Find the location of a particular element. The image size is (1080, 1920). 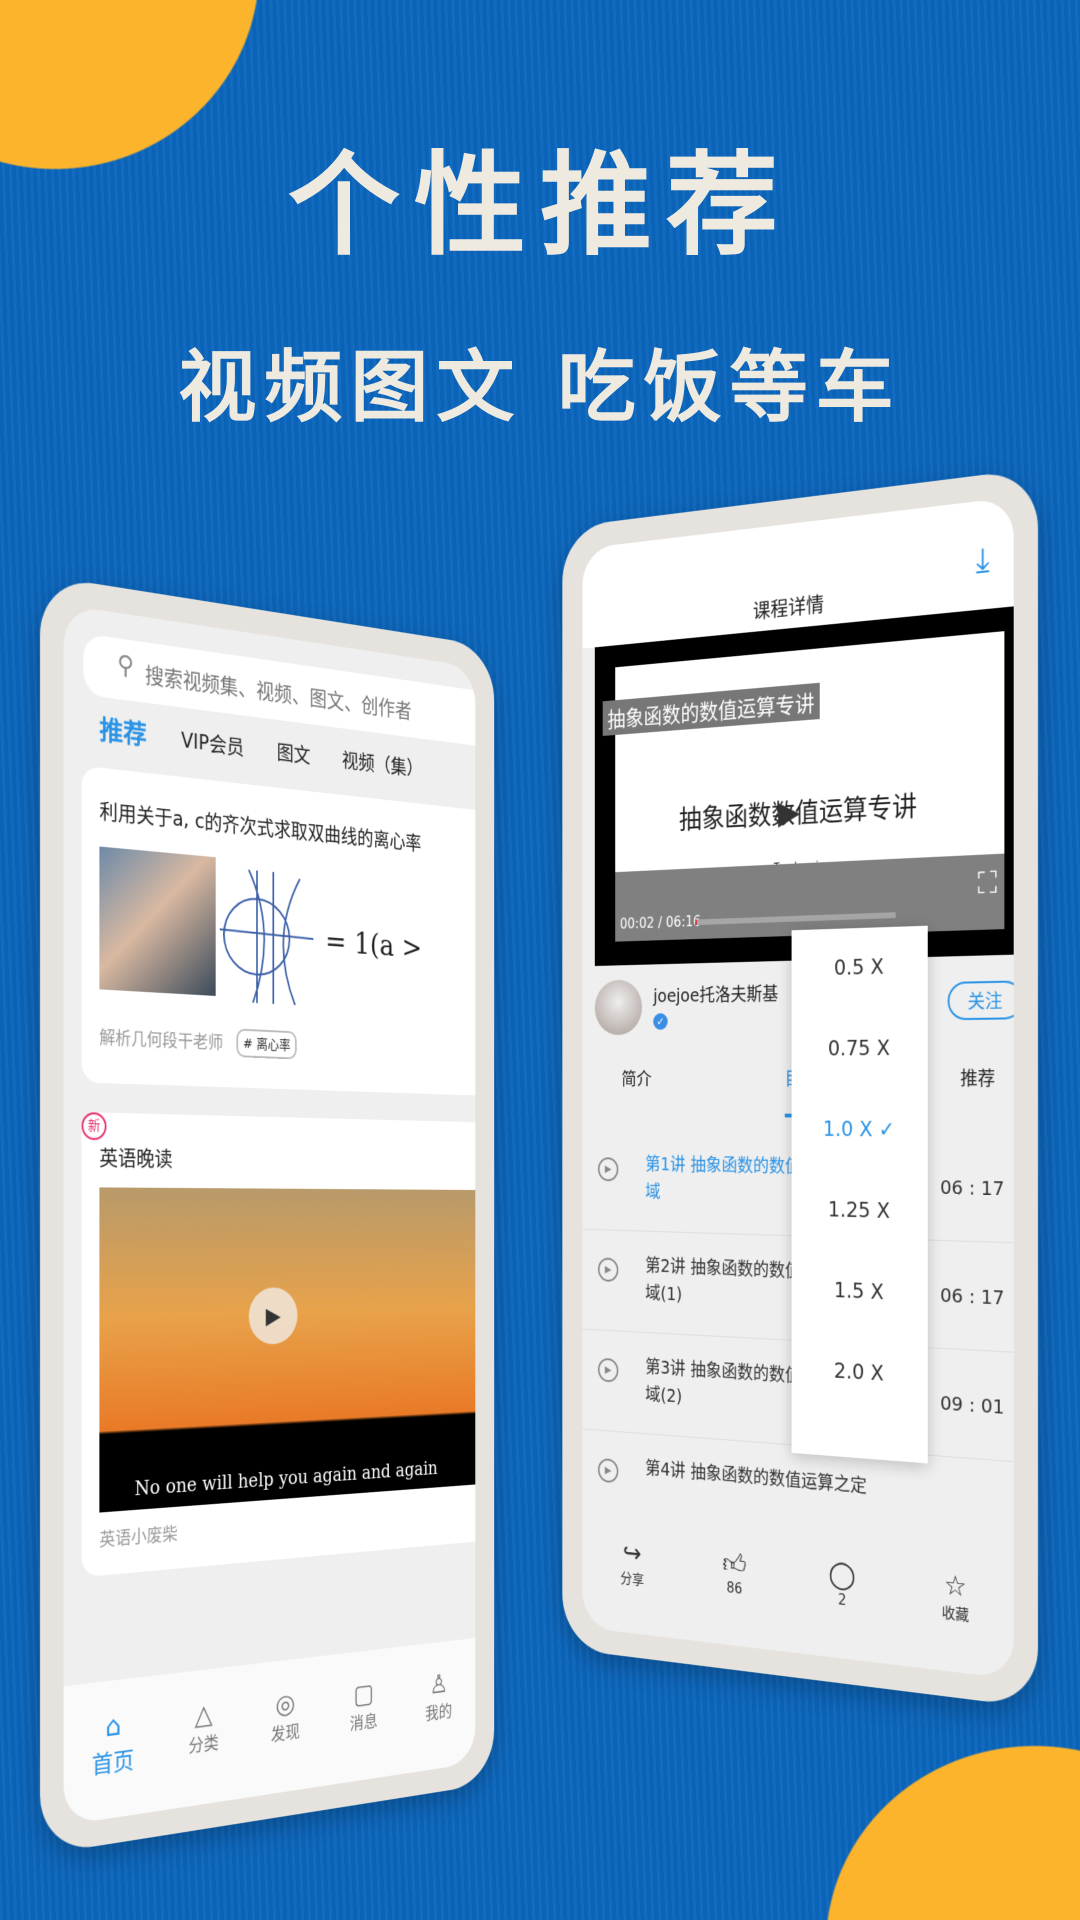

lesson-duration: 09 : 01 is located at coordinates (972, 1404).